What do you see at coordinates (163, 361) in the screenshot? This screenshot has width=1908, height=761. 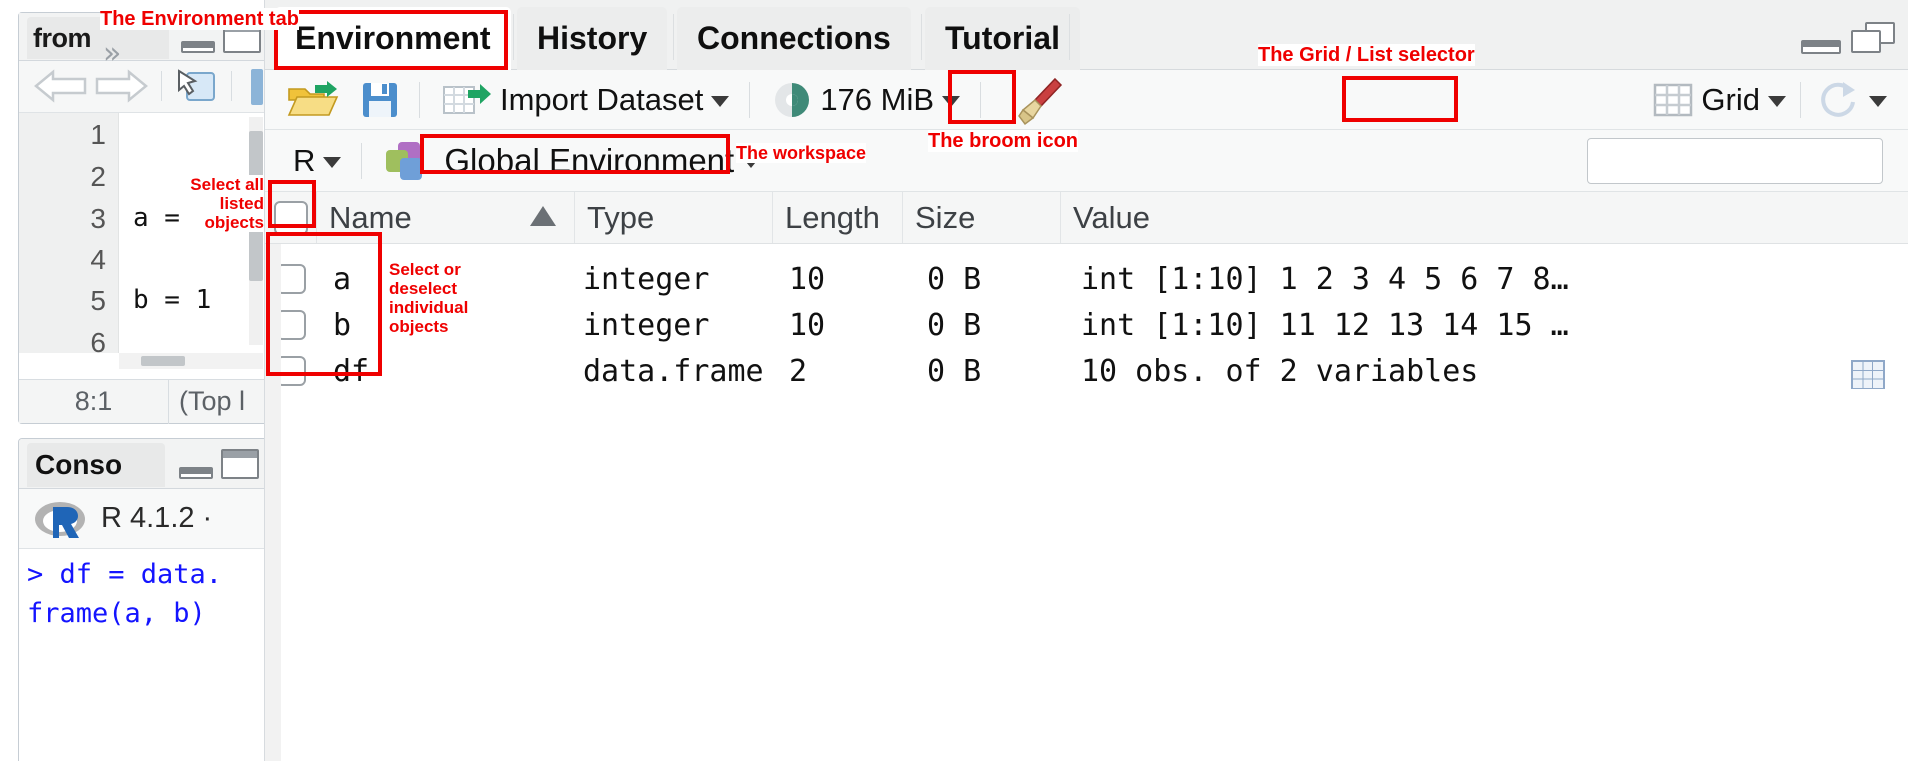 I see `source-horizontal-scroll-thumb` at bounding box center [163, 361].